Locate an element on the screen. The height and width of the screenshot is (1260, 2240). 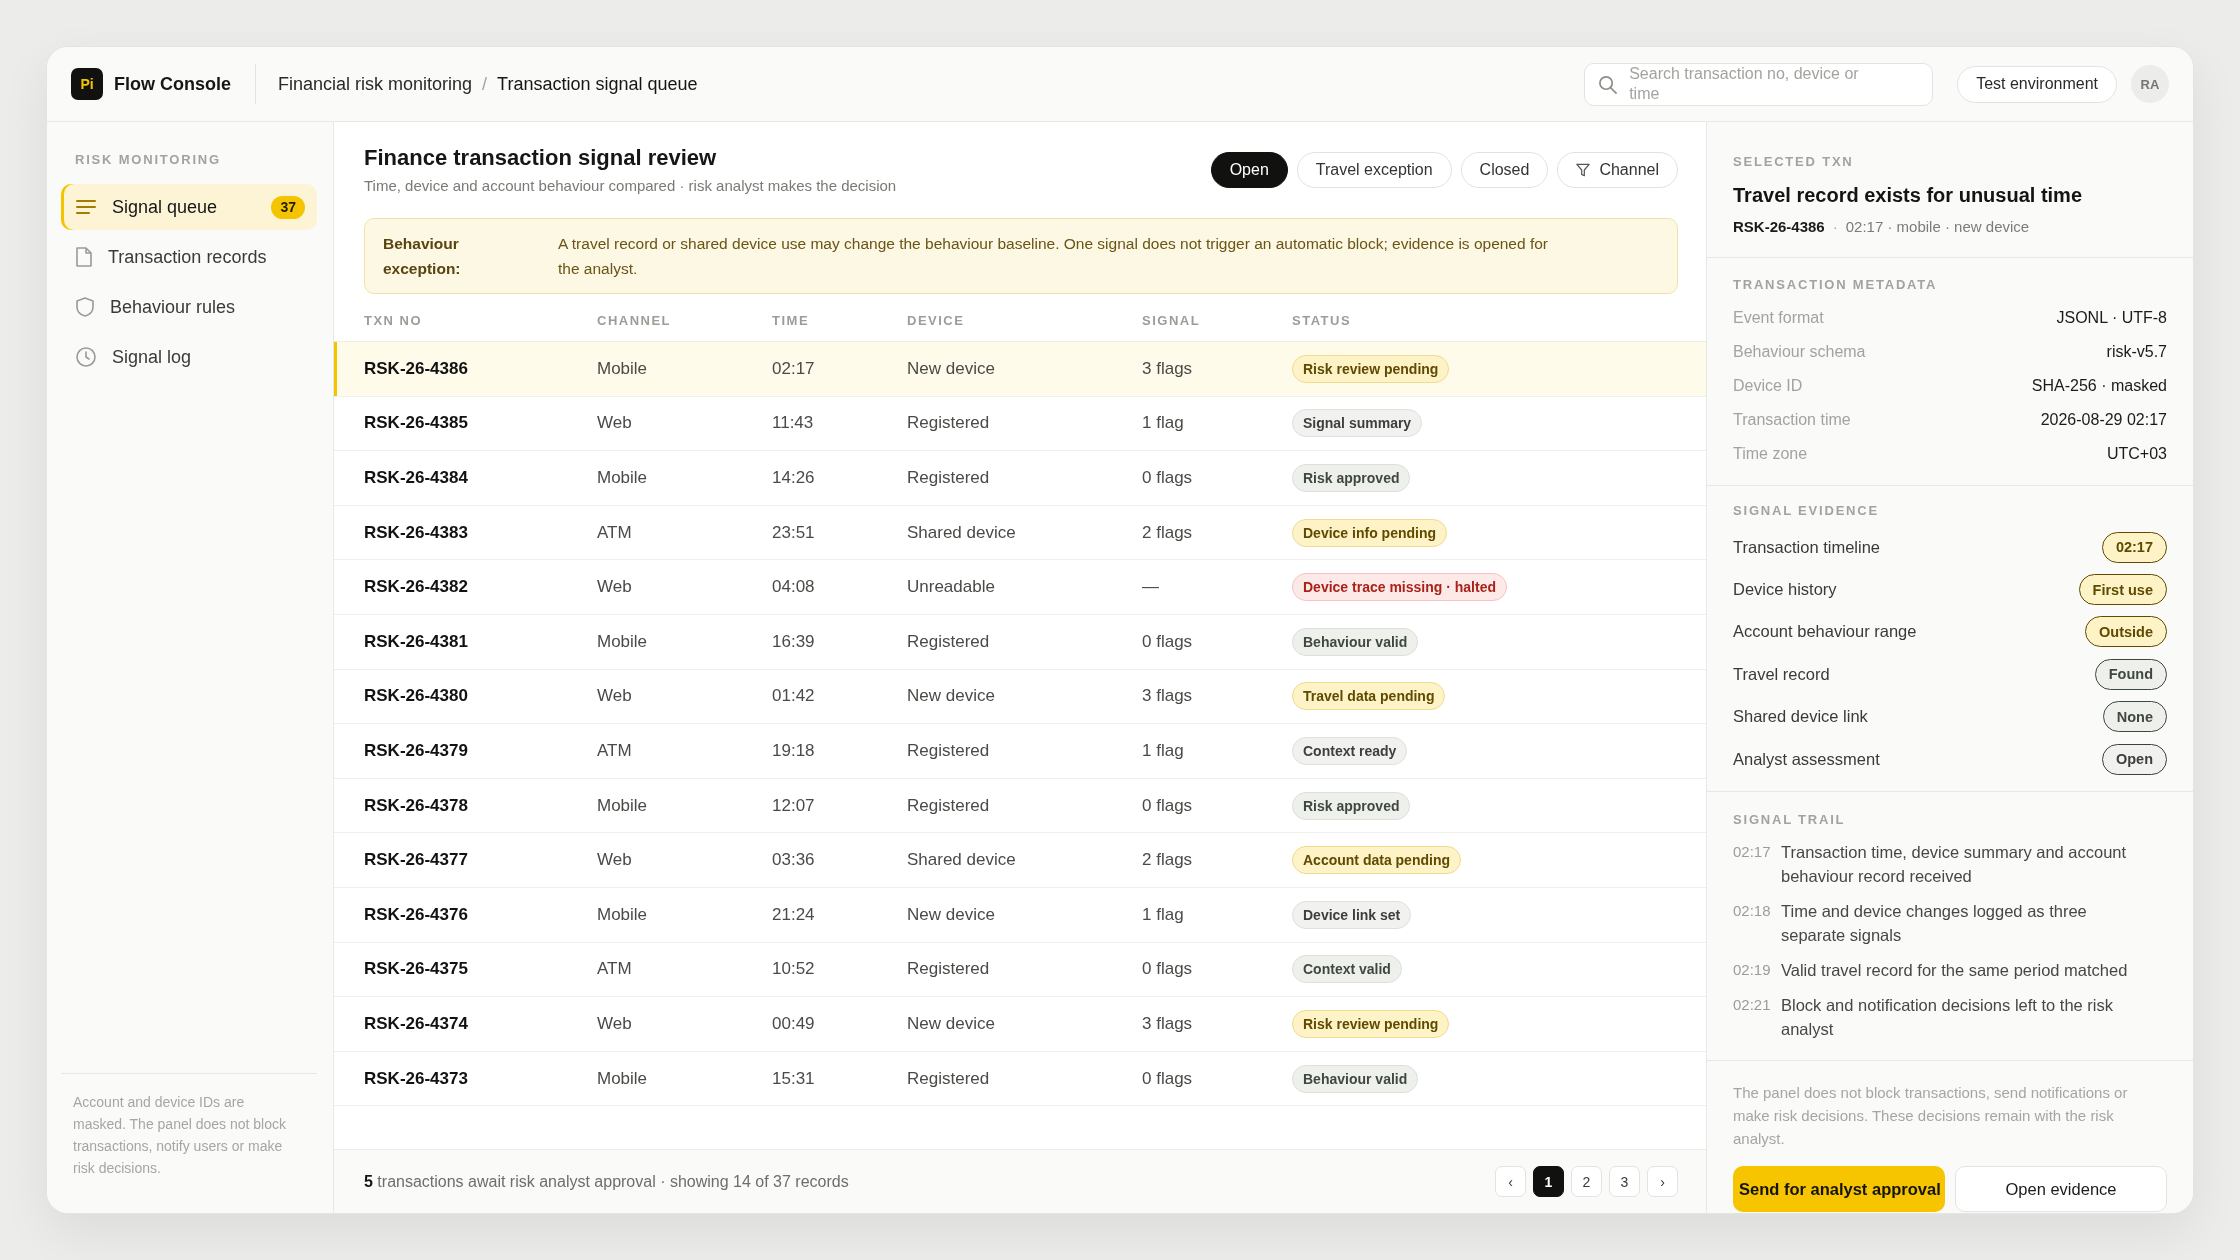
metadata-value: JSONL · UTF-8 is located at coordinates (2111, 318).